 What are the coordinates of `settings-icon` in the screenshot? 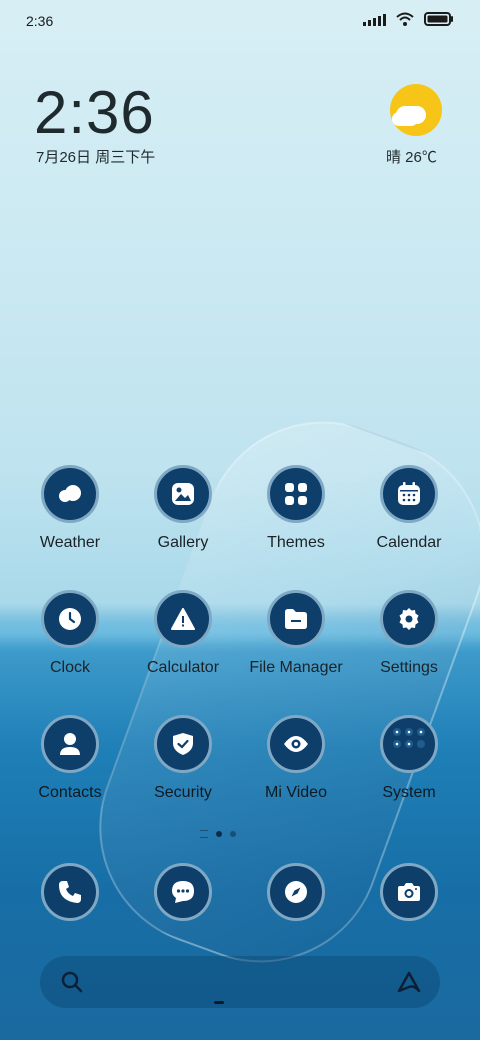 It's located at (409, 619).